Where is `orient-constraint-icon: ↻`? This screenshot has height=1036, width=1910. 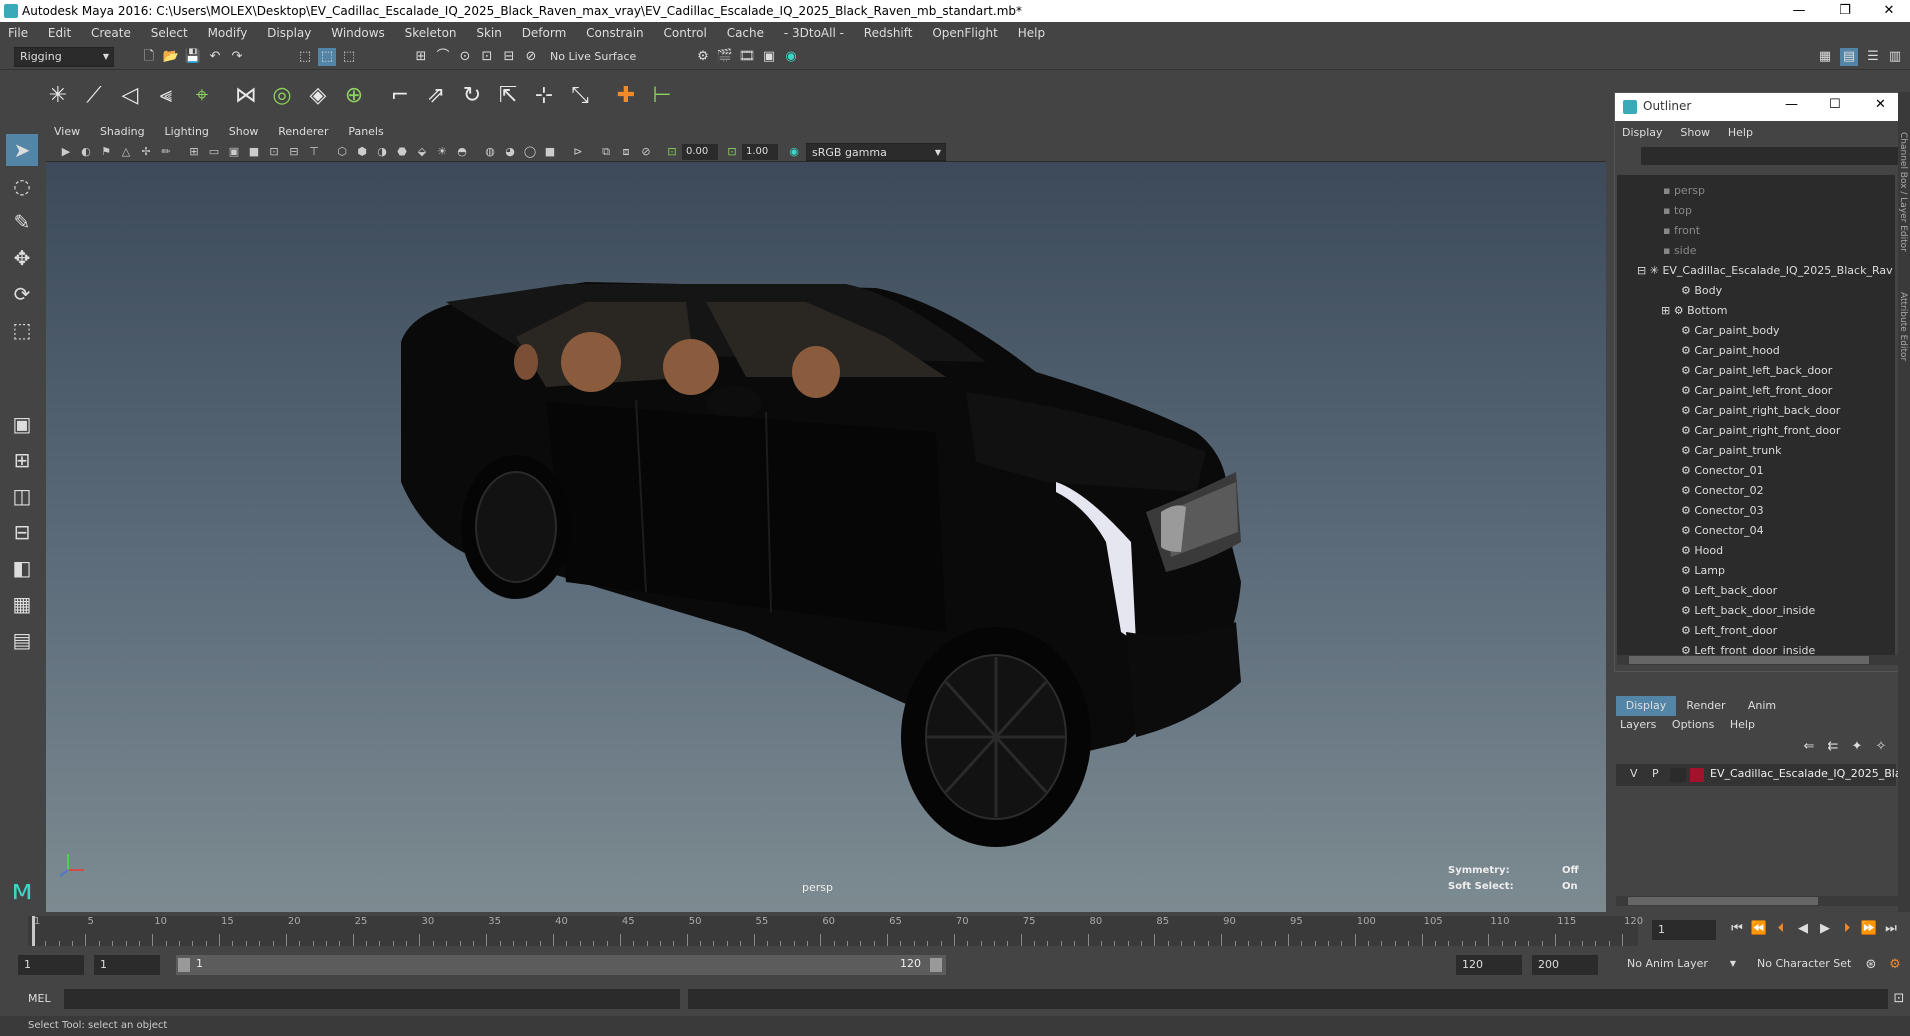
orient-constraint-icon: ↻ is located at coordinates (472, 96).